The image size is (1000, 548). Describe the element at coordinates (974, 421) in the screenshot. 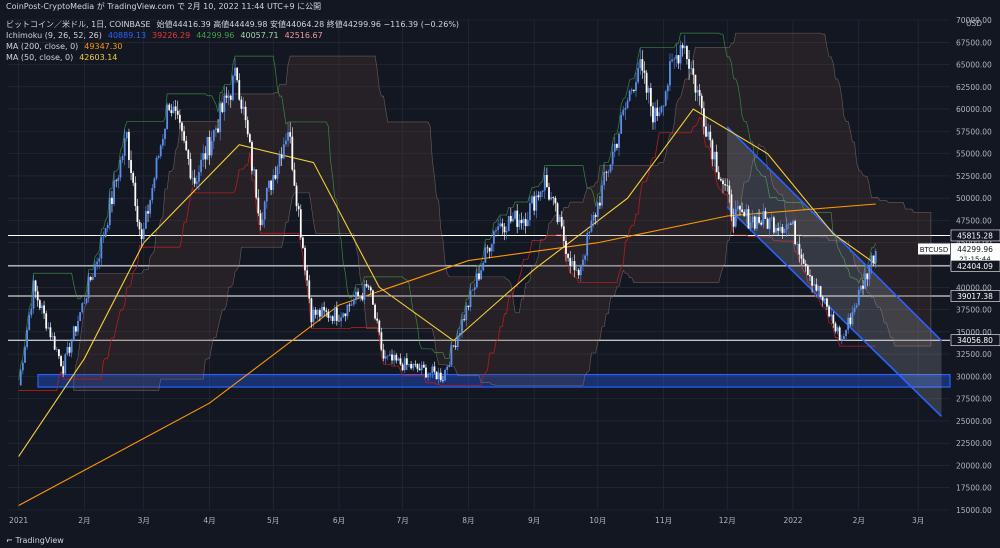

I see `y-tick-label: 25000.00` at that location.